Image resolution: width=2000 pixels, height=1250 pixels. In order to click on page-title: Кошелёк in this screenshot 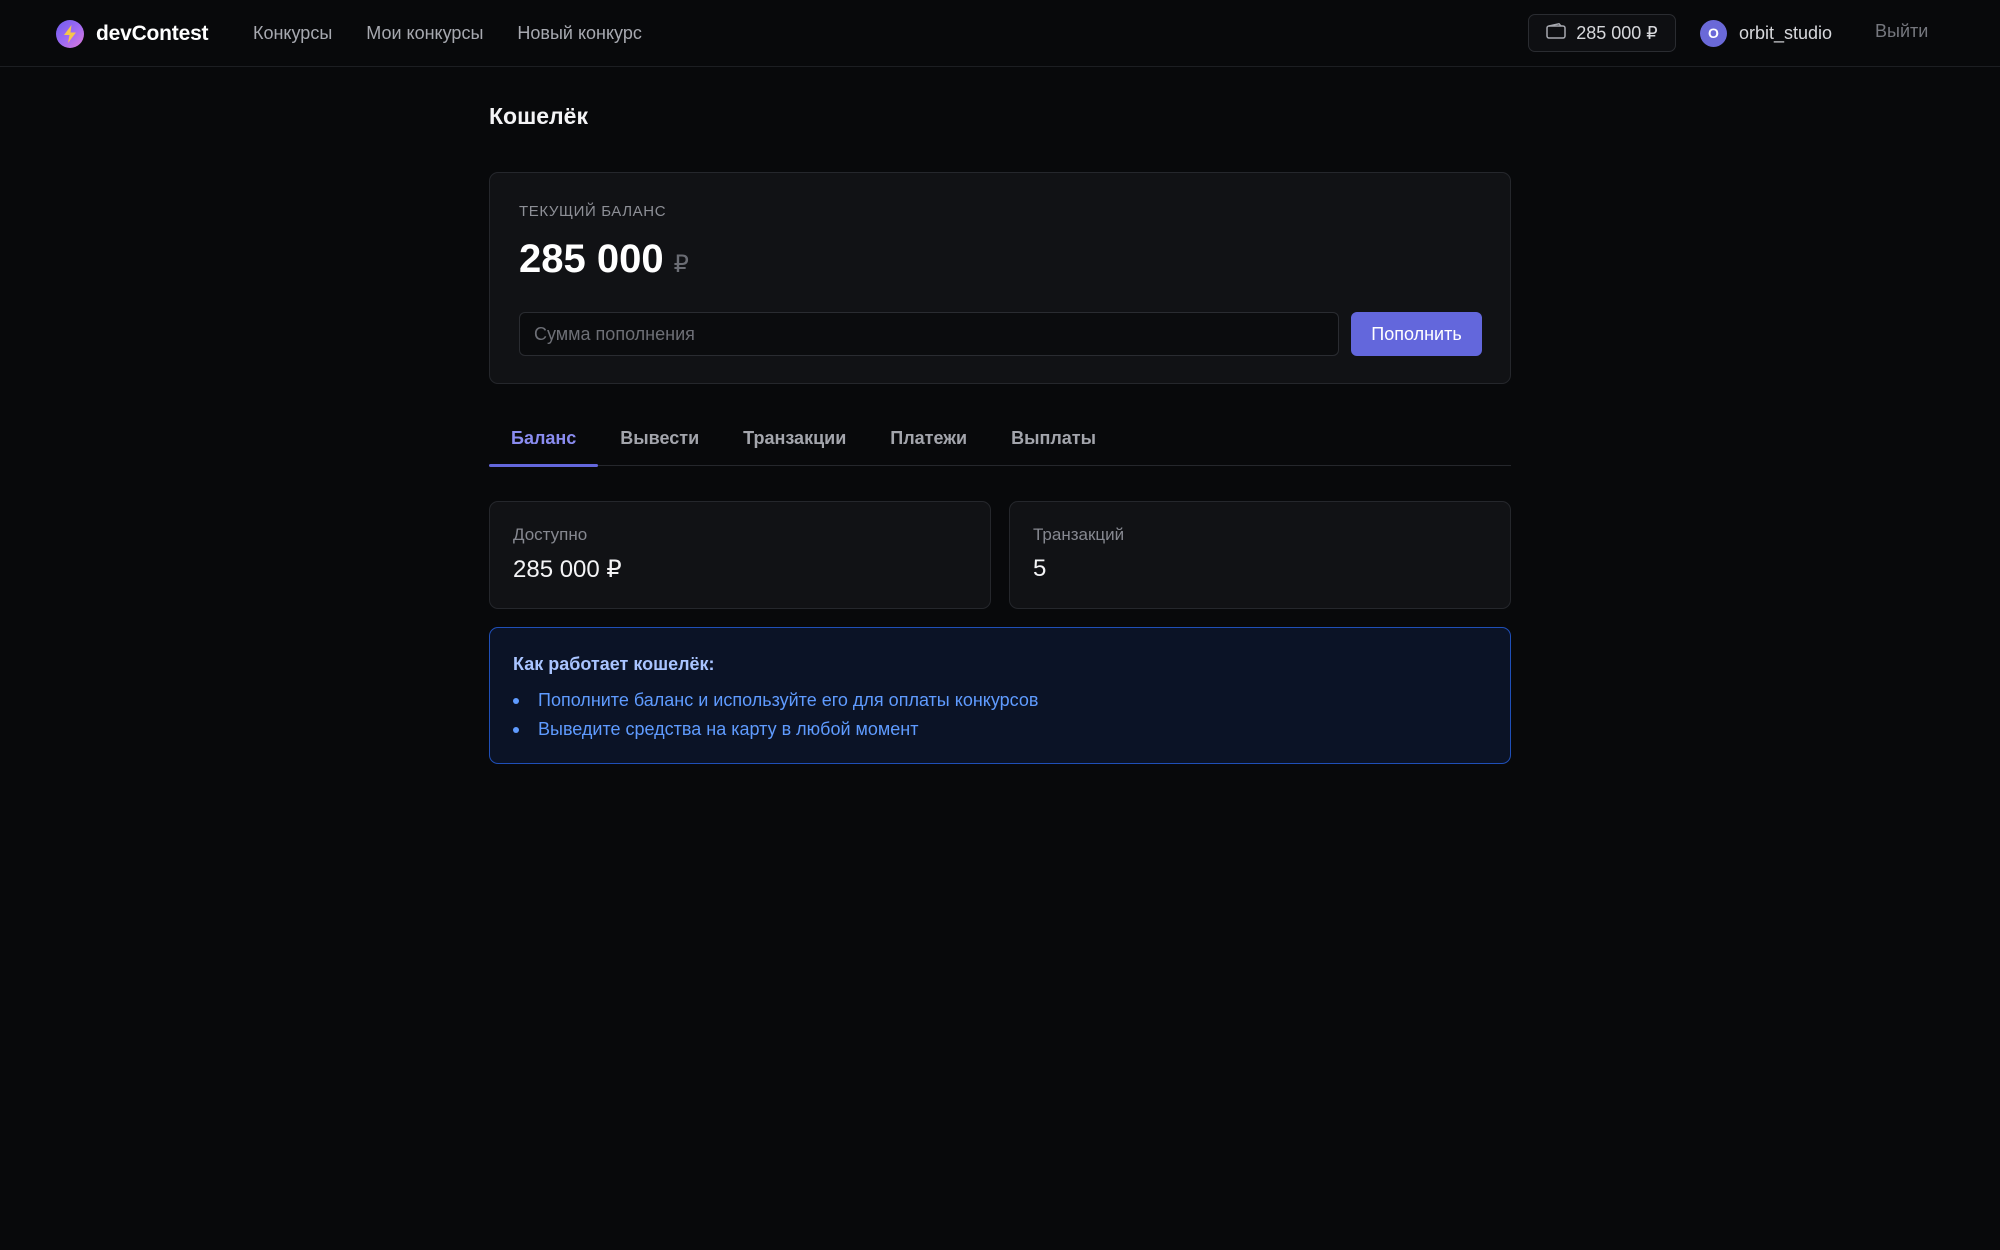, I will do `click(538, 116)`.